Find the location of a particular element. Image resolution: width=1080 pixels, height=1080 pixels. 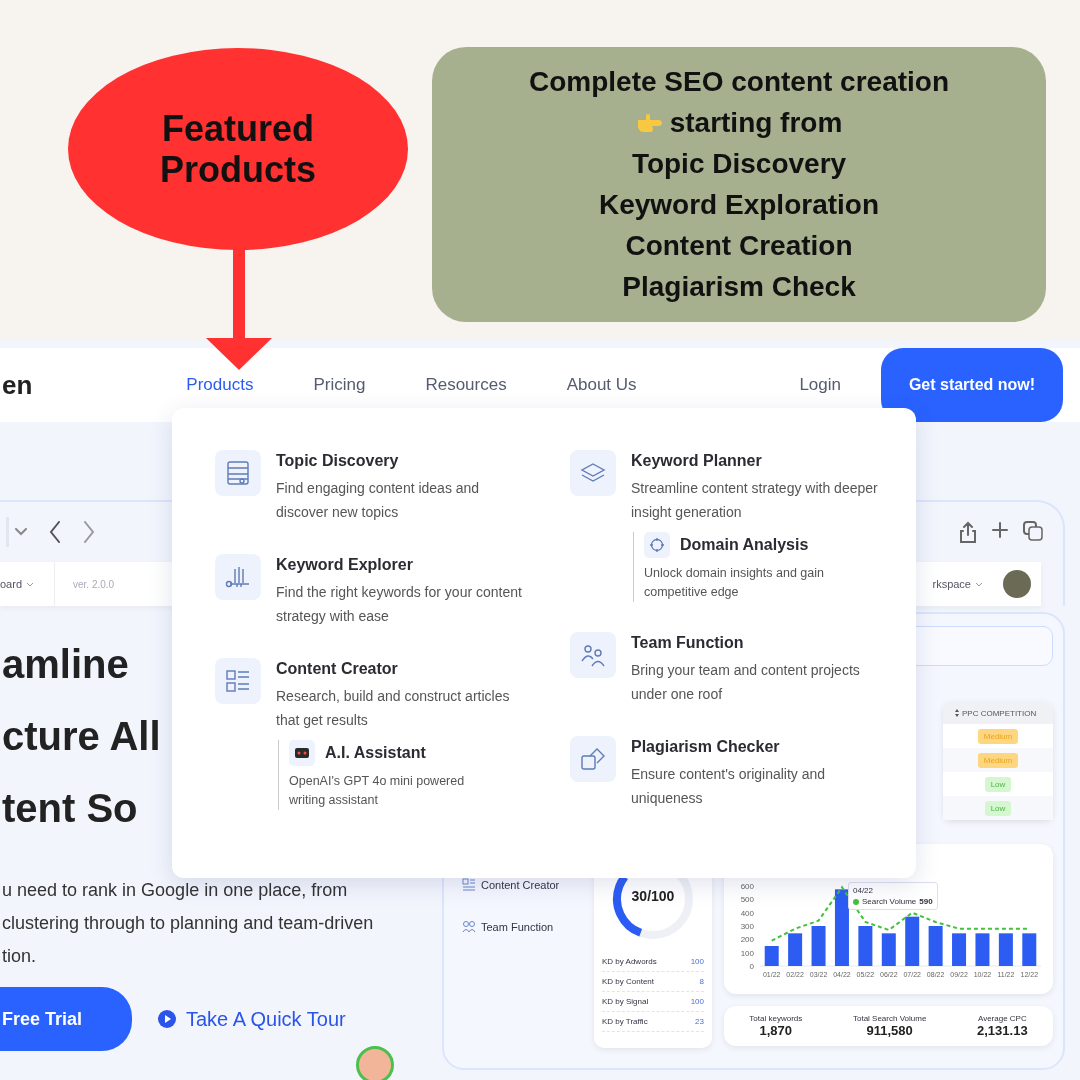

kd-label: KD by Signal is located at coordinates (625, 1001).